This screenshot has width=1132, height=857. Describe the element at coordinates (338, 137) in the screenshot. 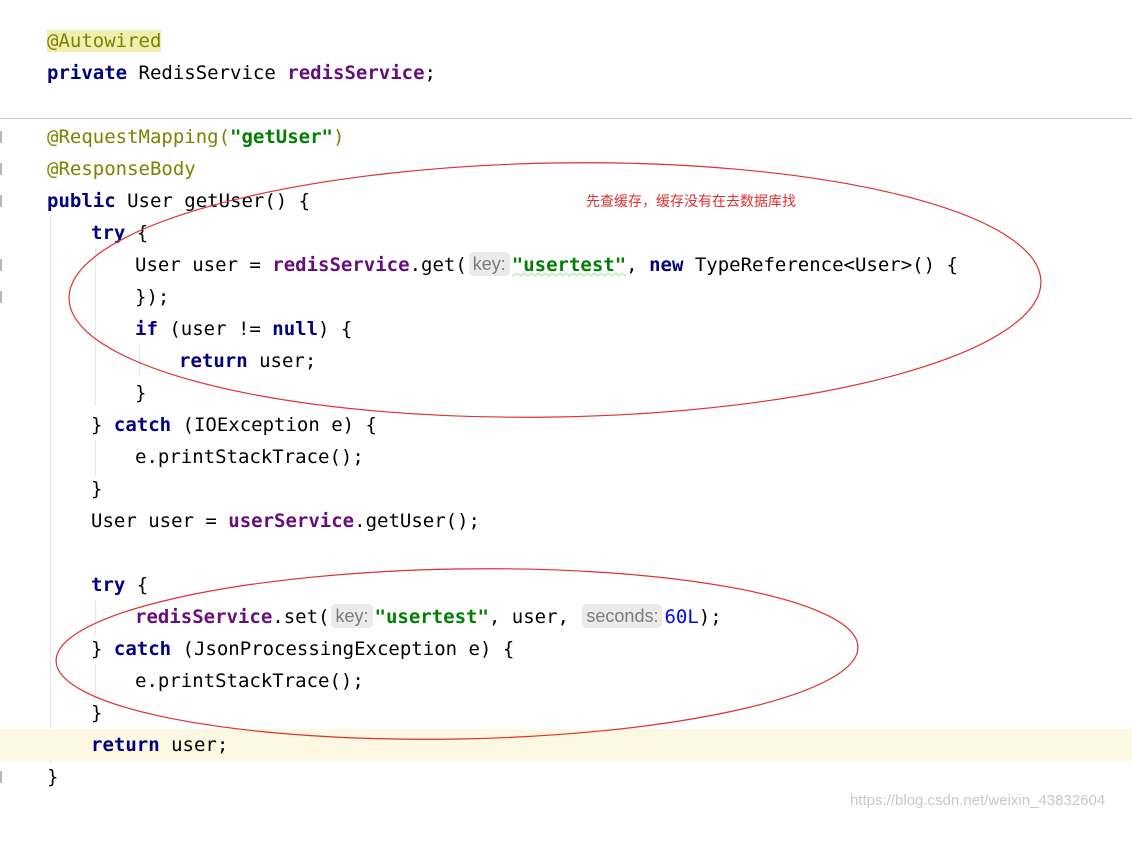

I see `close-paren: )` at that location.